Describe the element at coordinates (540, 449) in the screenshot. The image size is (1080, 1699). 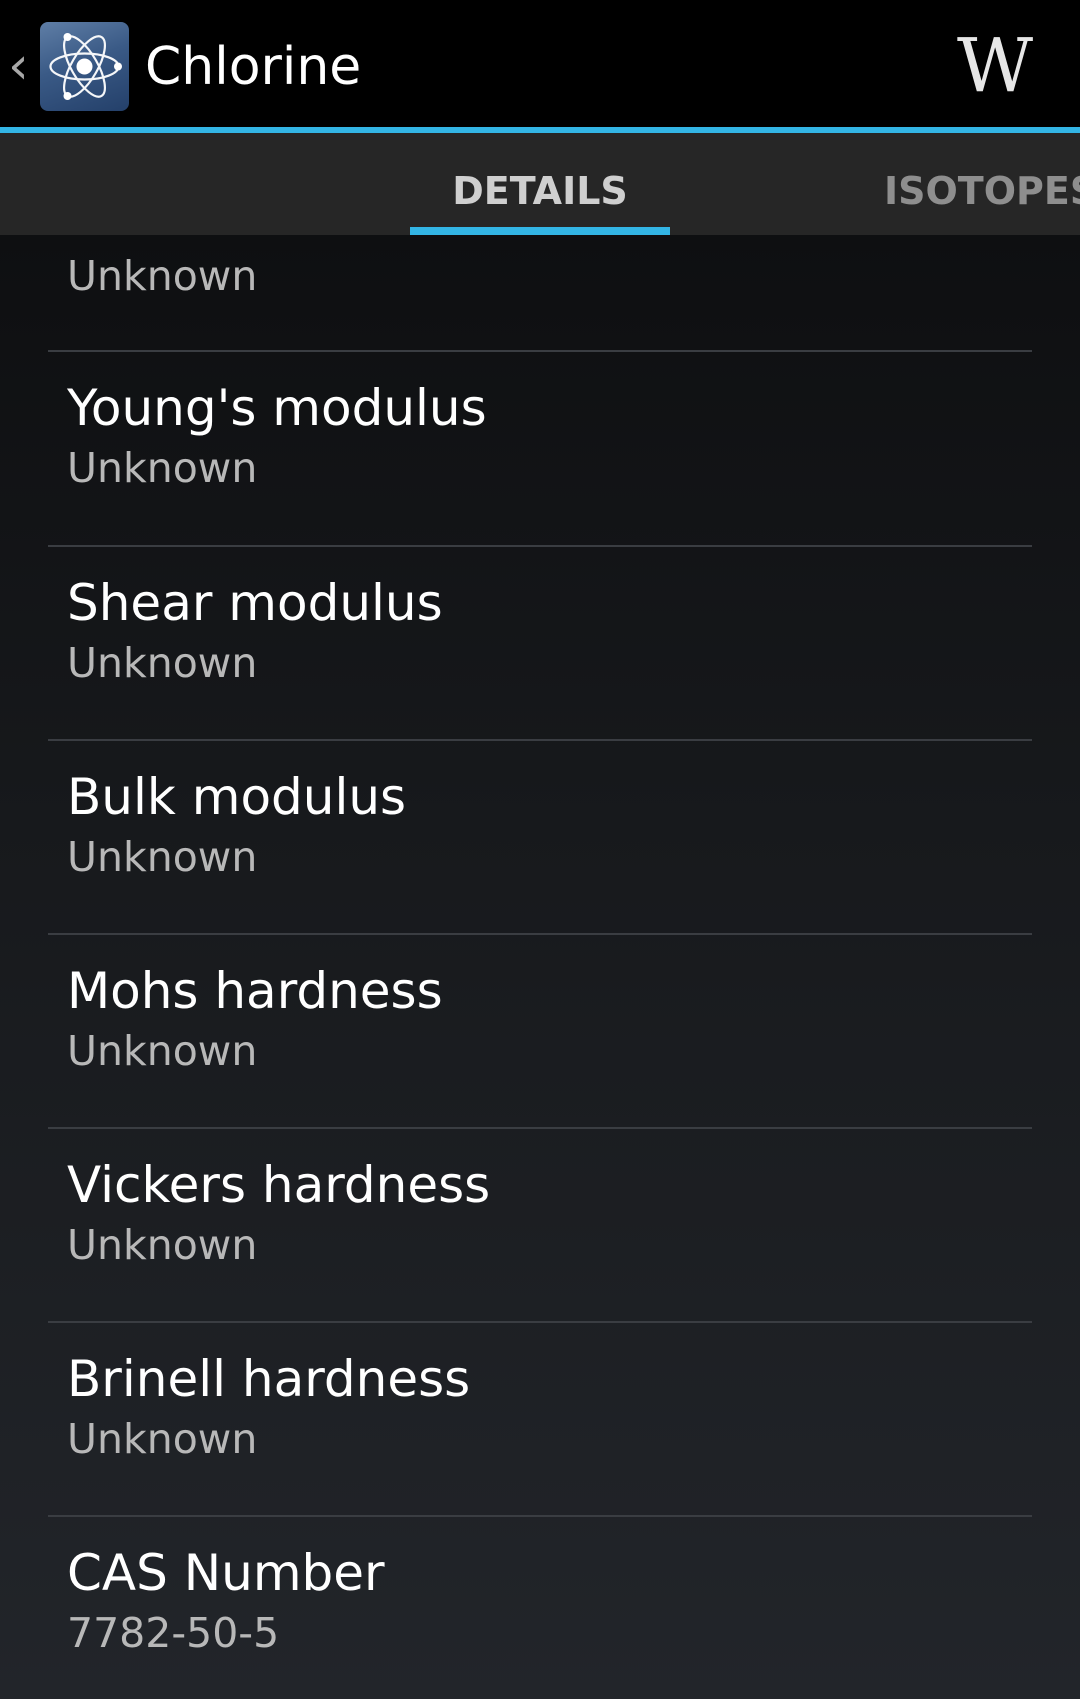
I see `list-item: Young's modulus Unknown` at that location.